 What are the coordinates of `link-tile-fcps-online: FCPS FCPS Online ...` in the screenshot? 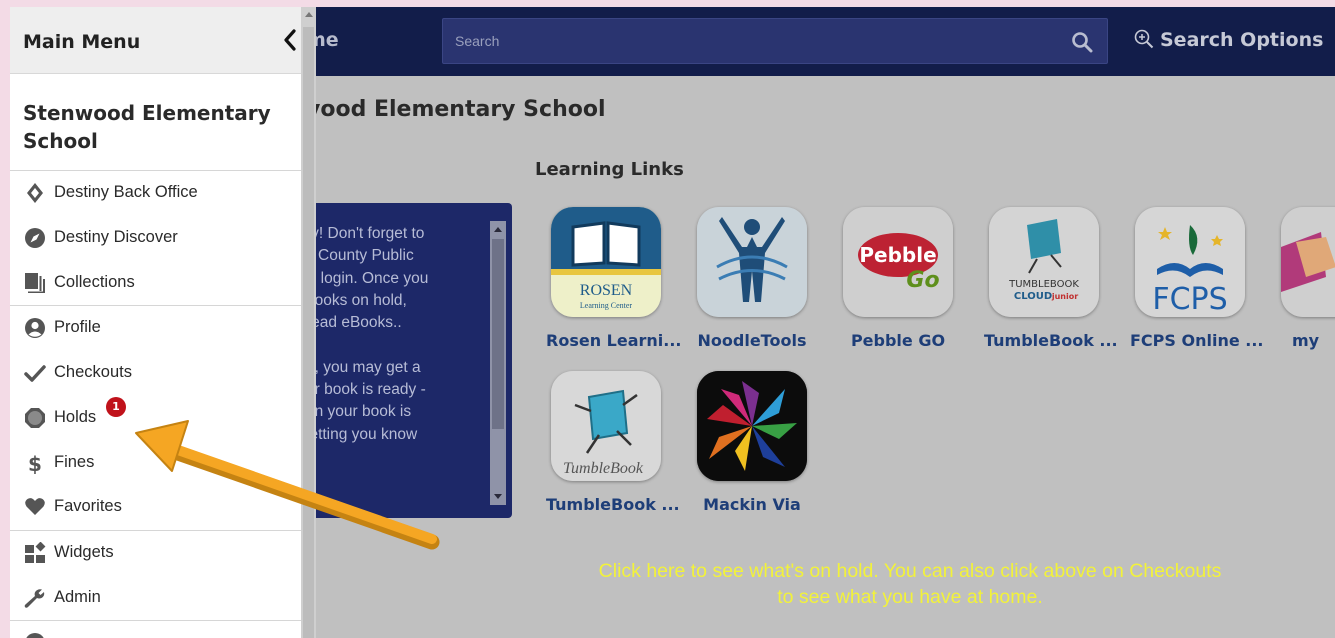 It's located at (1197, 278).